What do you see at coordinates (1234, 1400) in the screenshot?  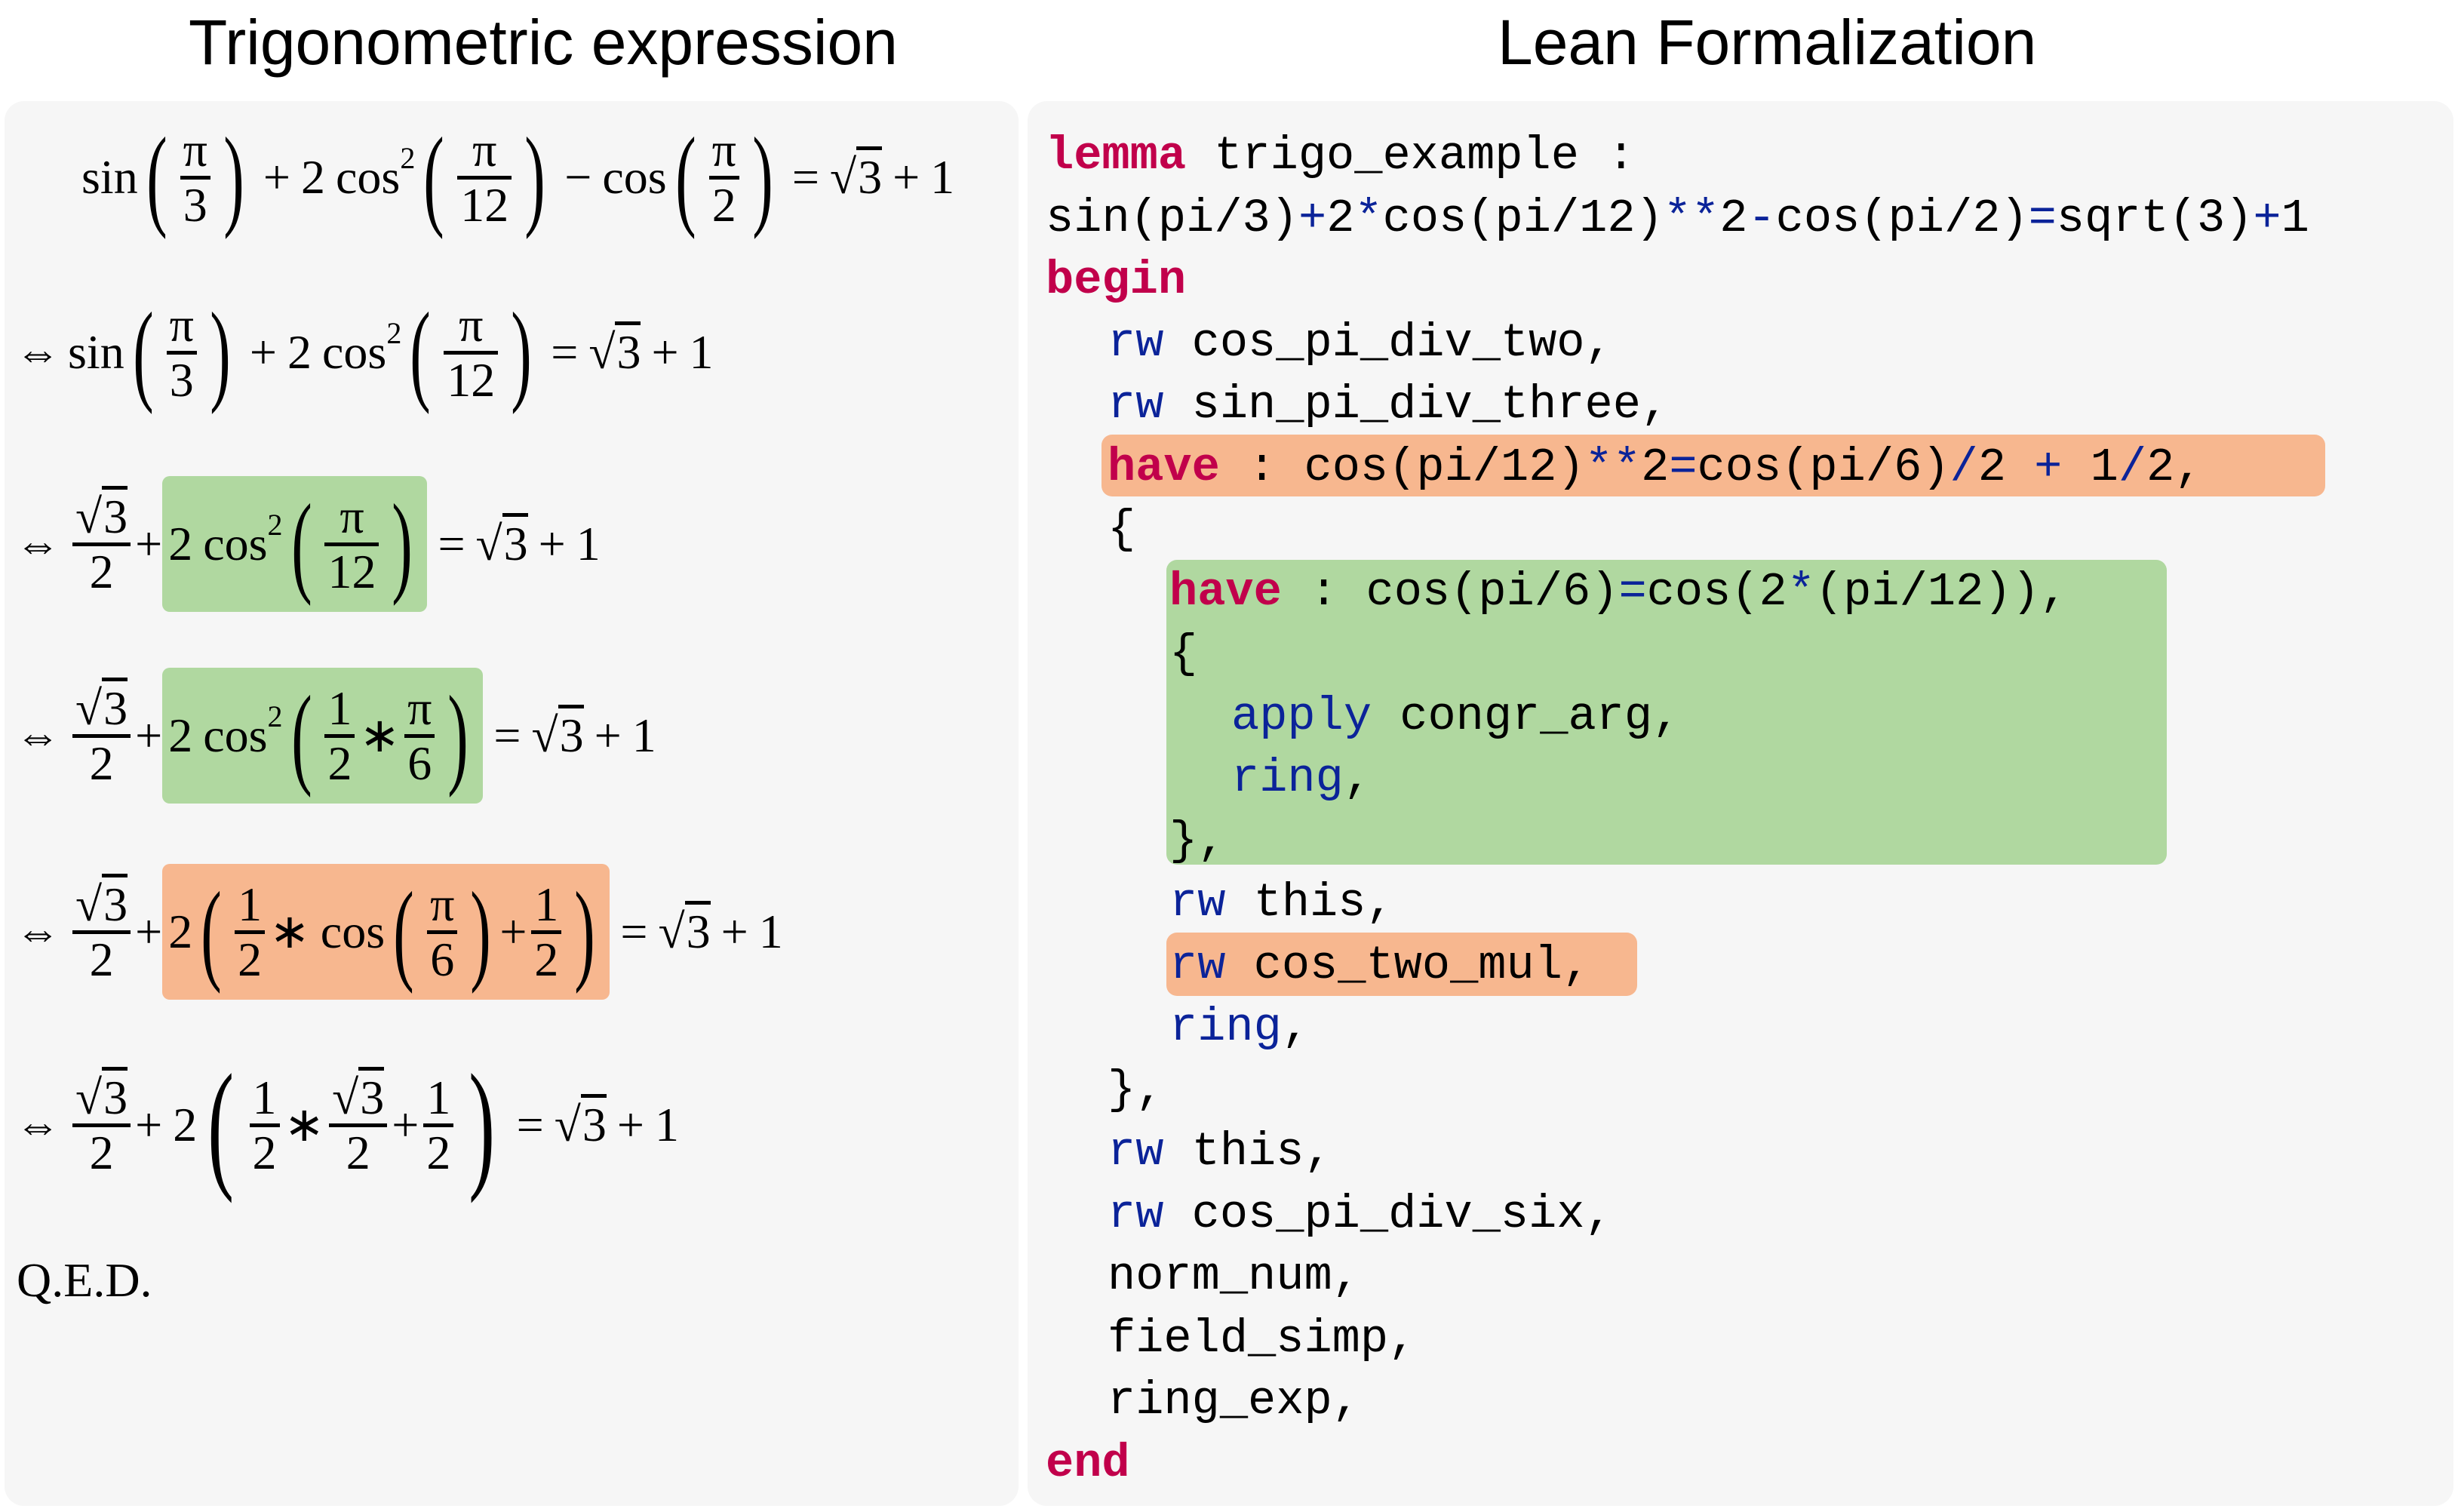 I see `code-line: ring_exp,` at bounding box center [1234, 1400].